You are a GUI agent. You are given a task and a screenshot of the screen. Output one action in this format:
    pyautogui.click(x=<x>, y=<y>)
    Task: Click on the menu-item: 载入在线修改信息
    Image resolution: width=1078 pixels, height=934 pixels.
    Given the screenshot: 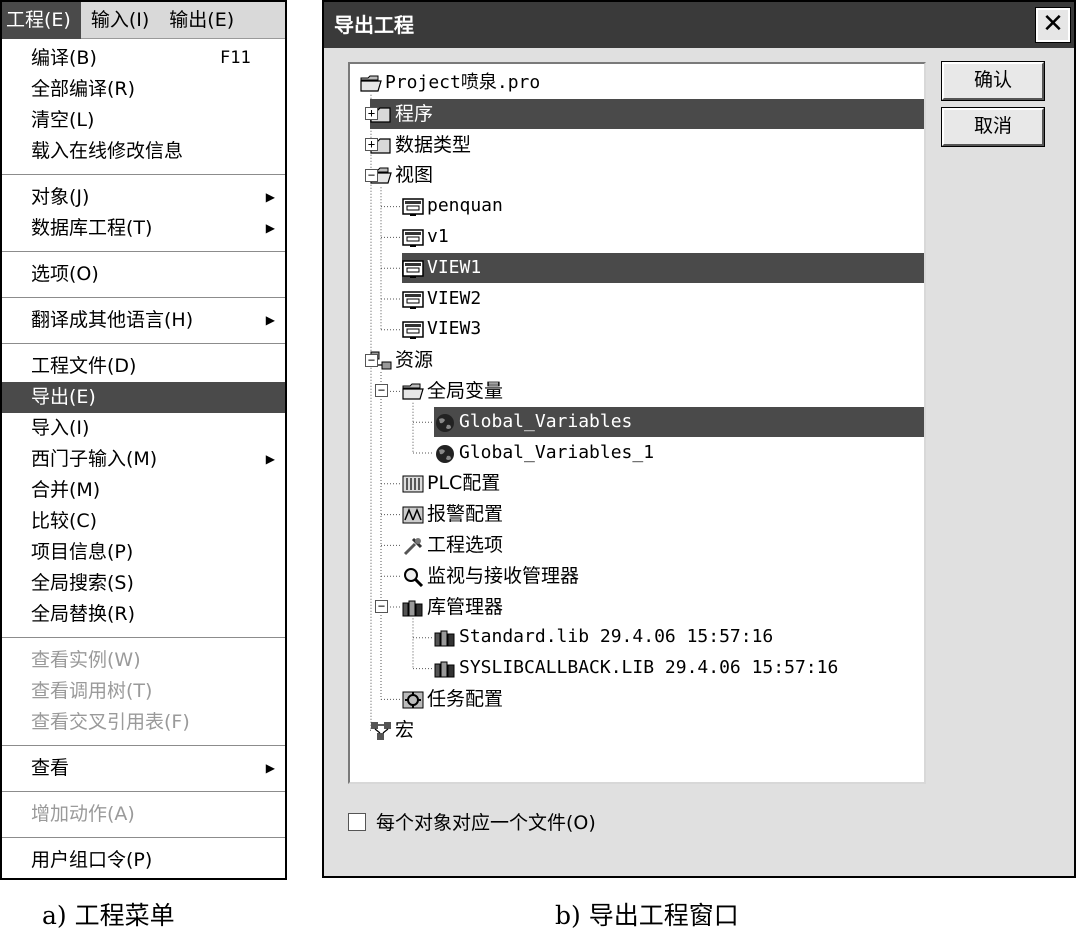 What is the action you would take?
    pyautogui.click(x=143, y=151)
    